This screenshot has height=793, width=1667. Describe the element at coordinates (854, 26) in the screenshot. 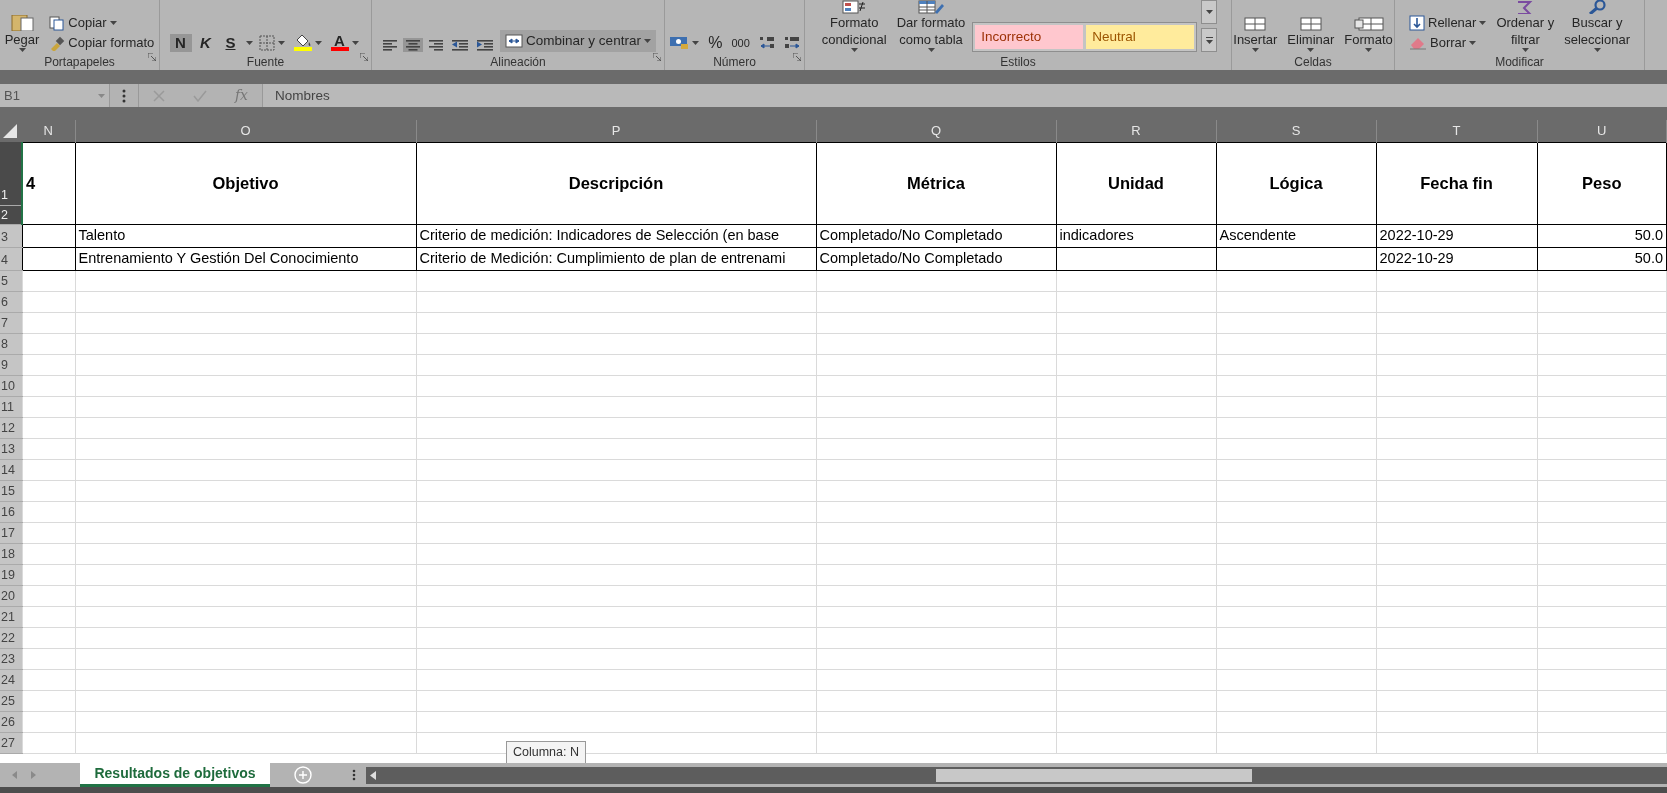

I see `ribbon-button: Formato condicional` at that location.